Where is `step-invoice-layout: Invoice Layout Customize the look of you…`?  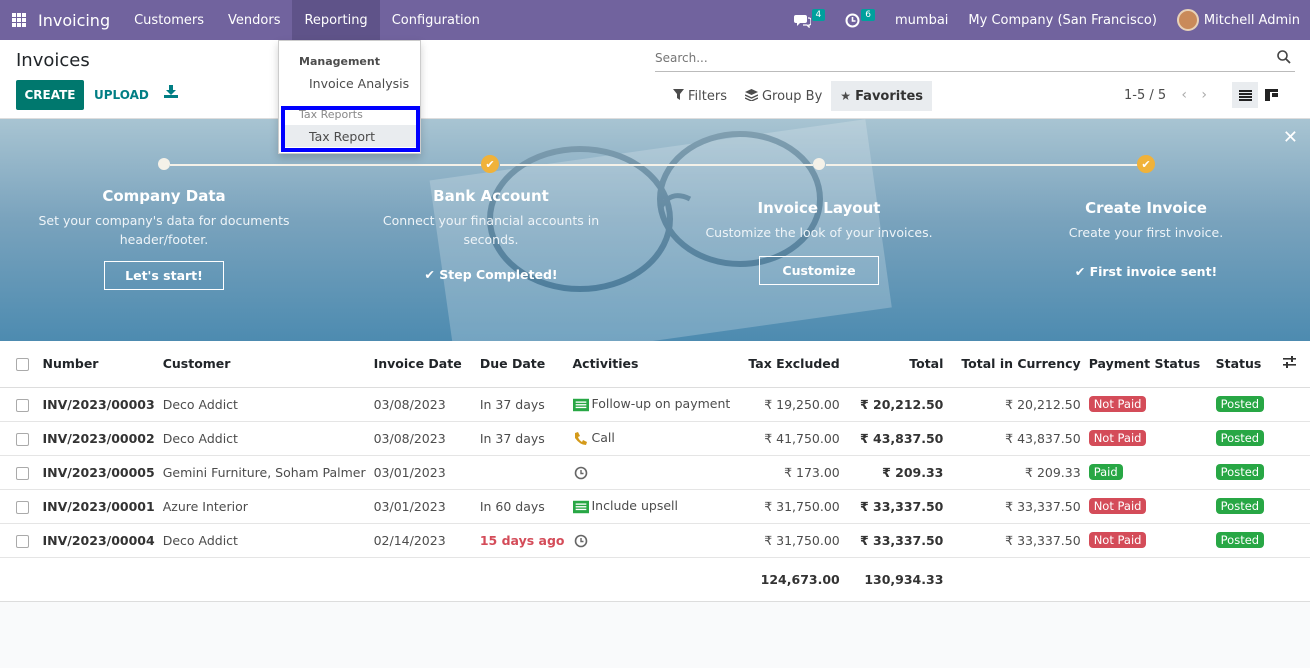
step-invoice-layout: Invoice Layout Customize the look of you… is located at coordinates (819, 242).